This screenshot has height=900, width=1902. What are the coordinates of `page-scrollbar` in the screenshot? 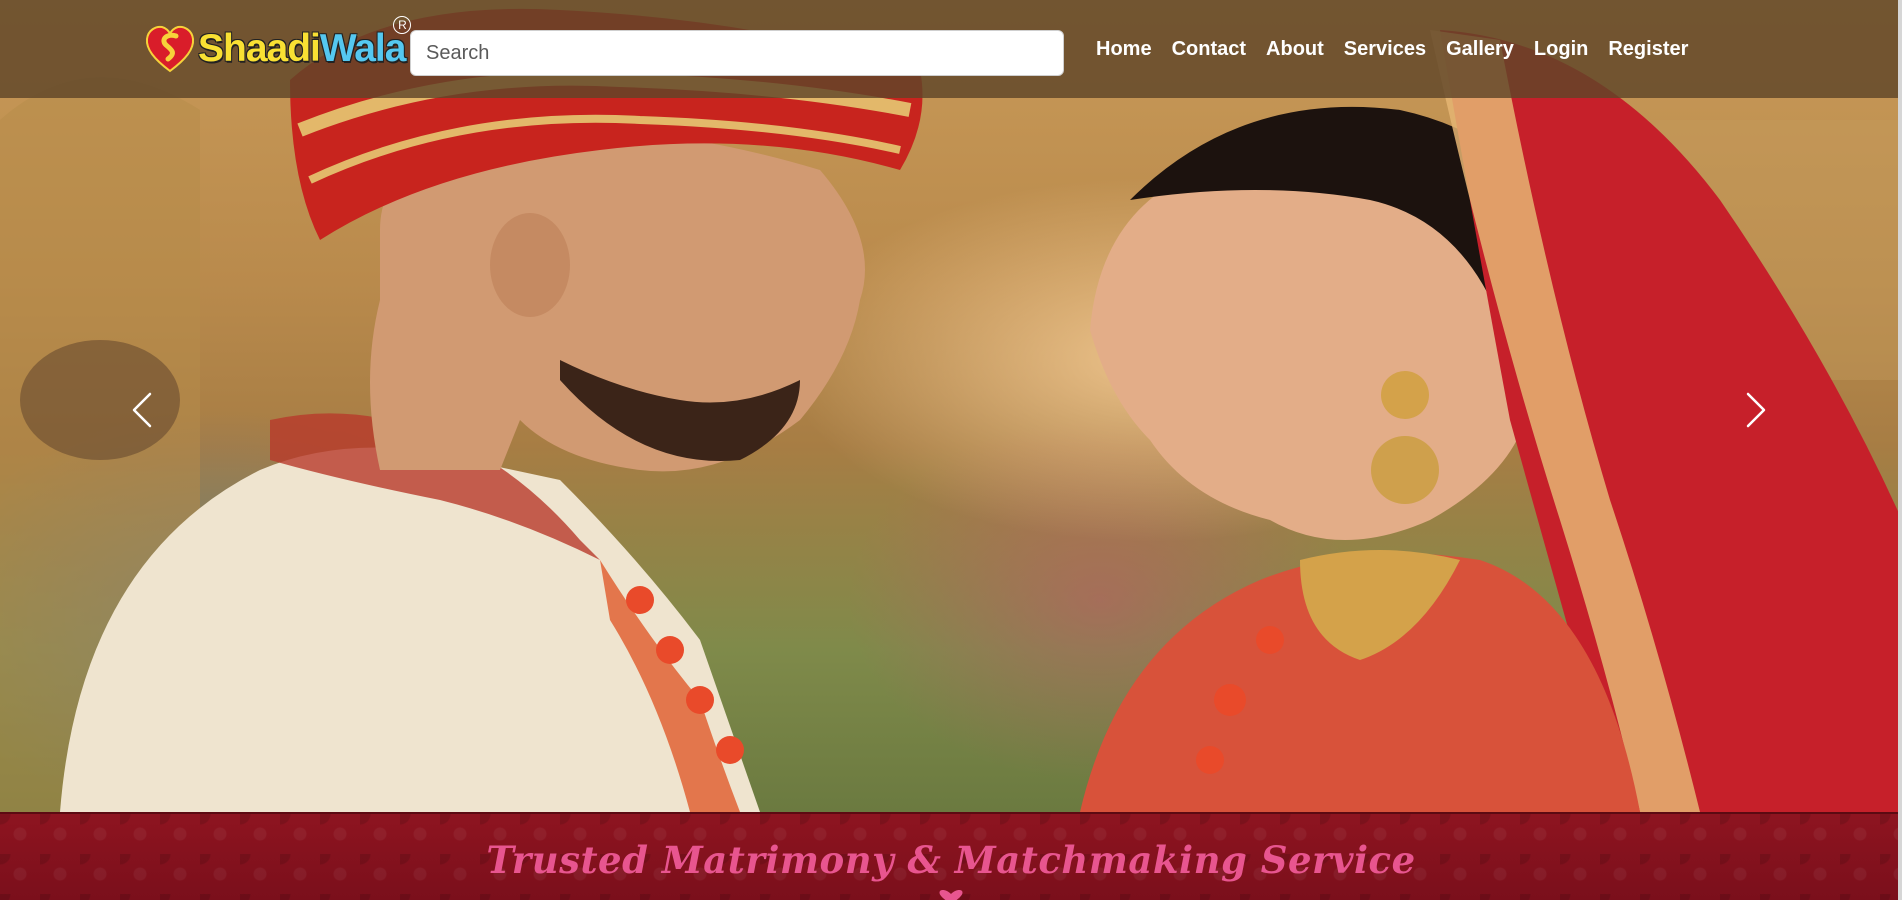 It's located at (1900, 450).